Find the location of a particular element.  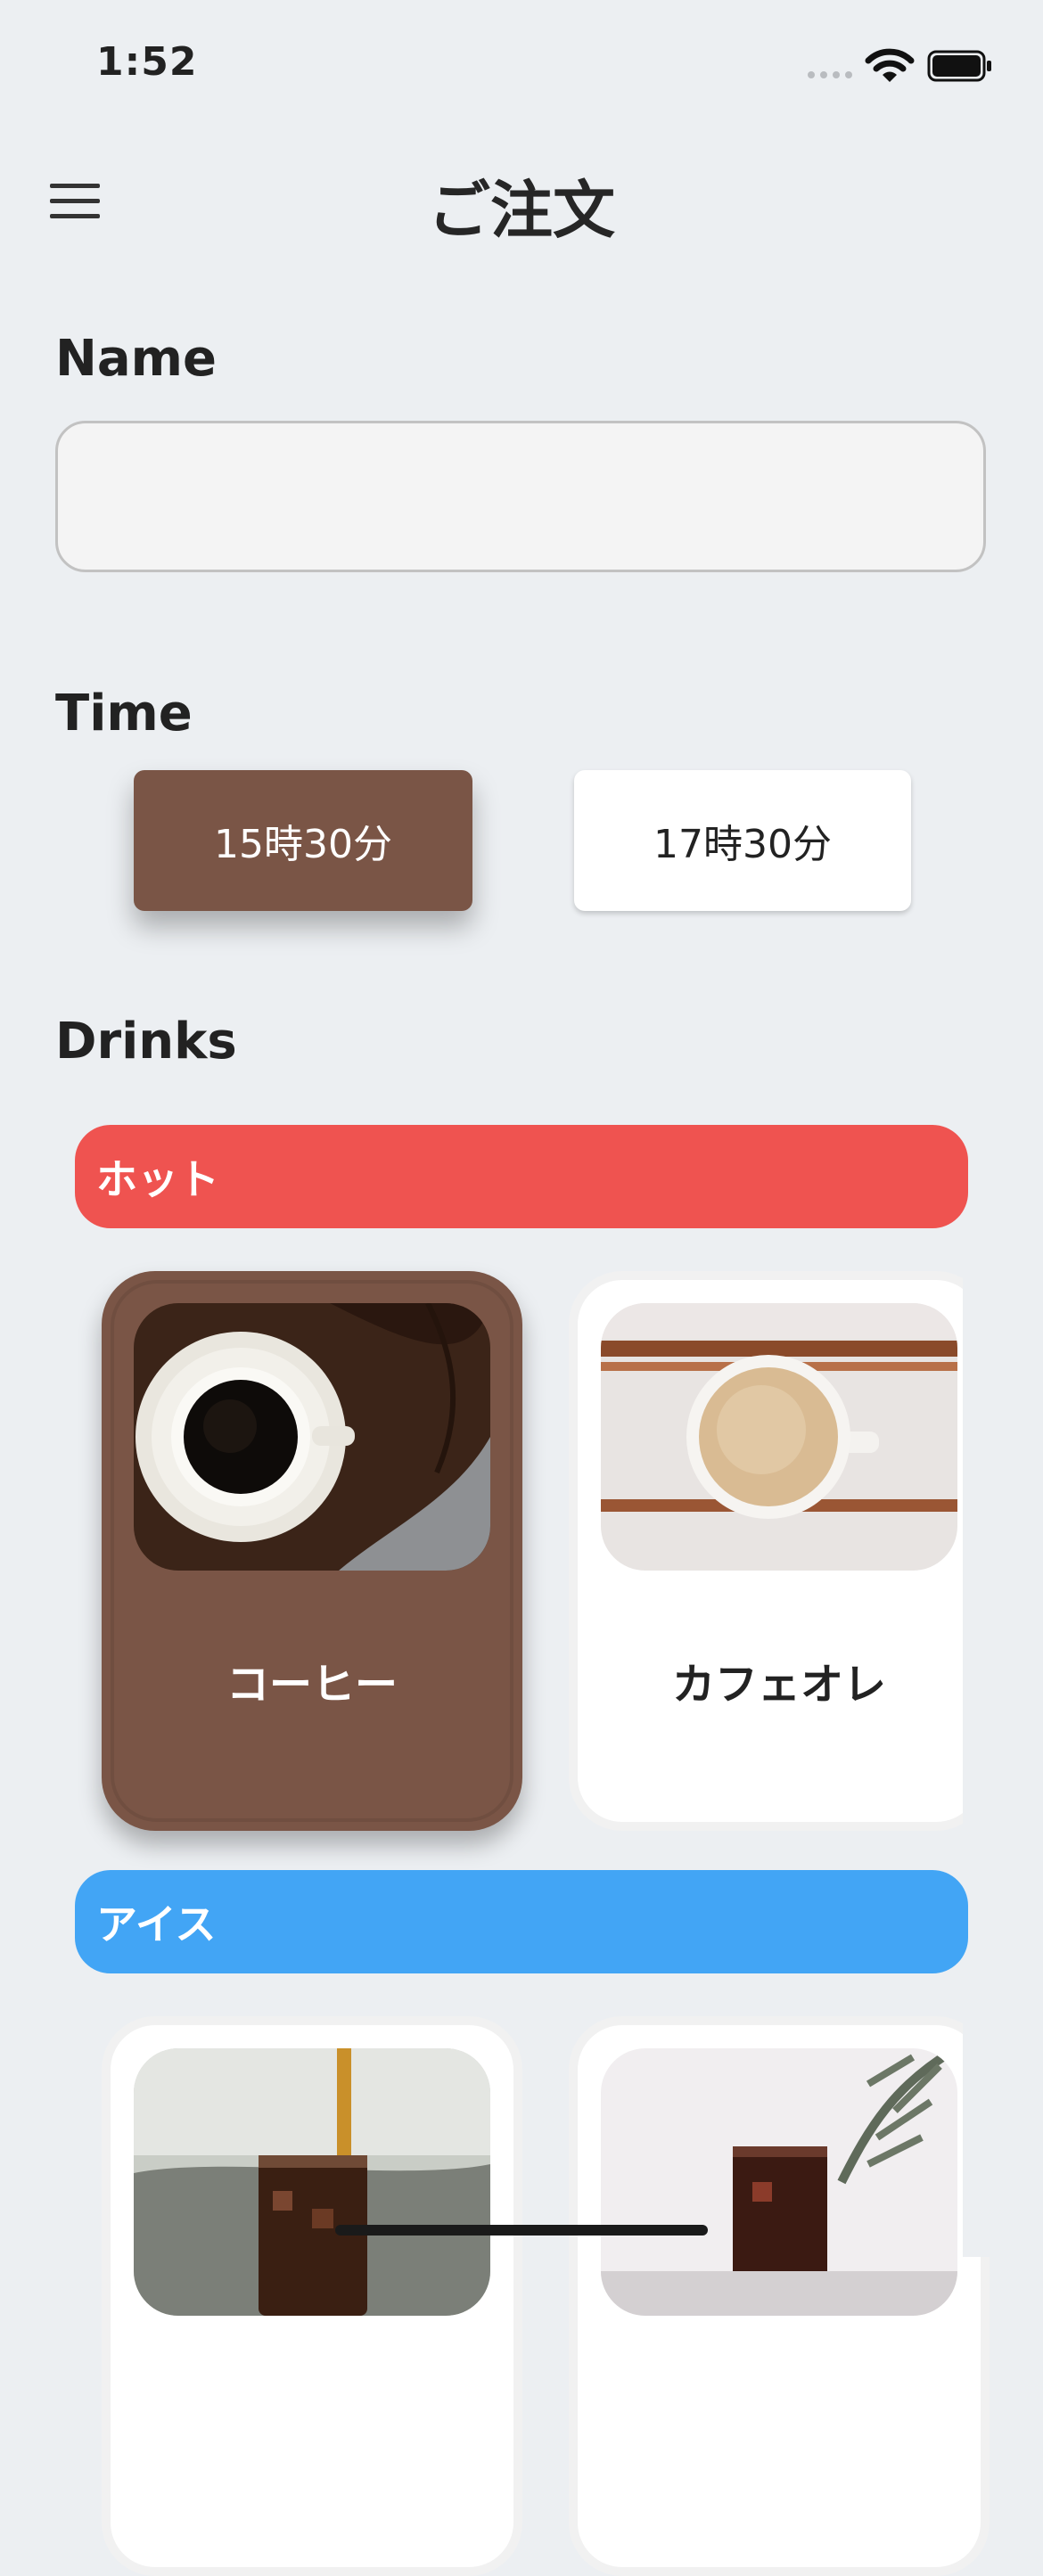

iced-drink-palm-image is located at coordinates (779, 2182).